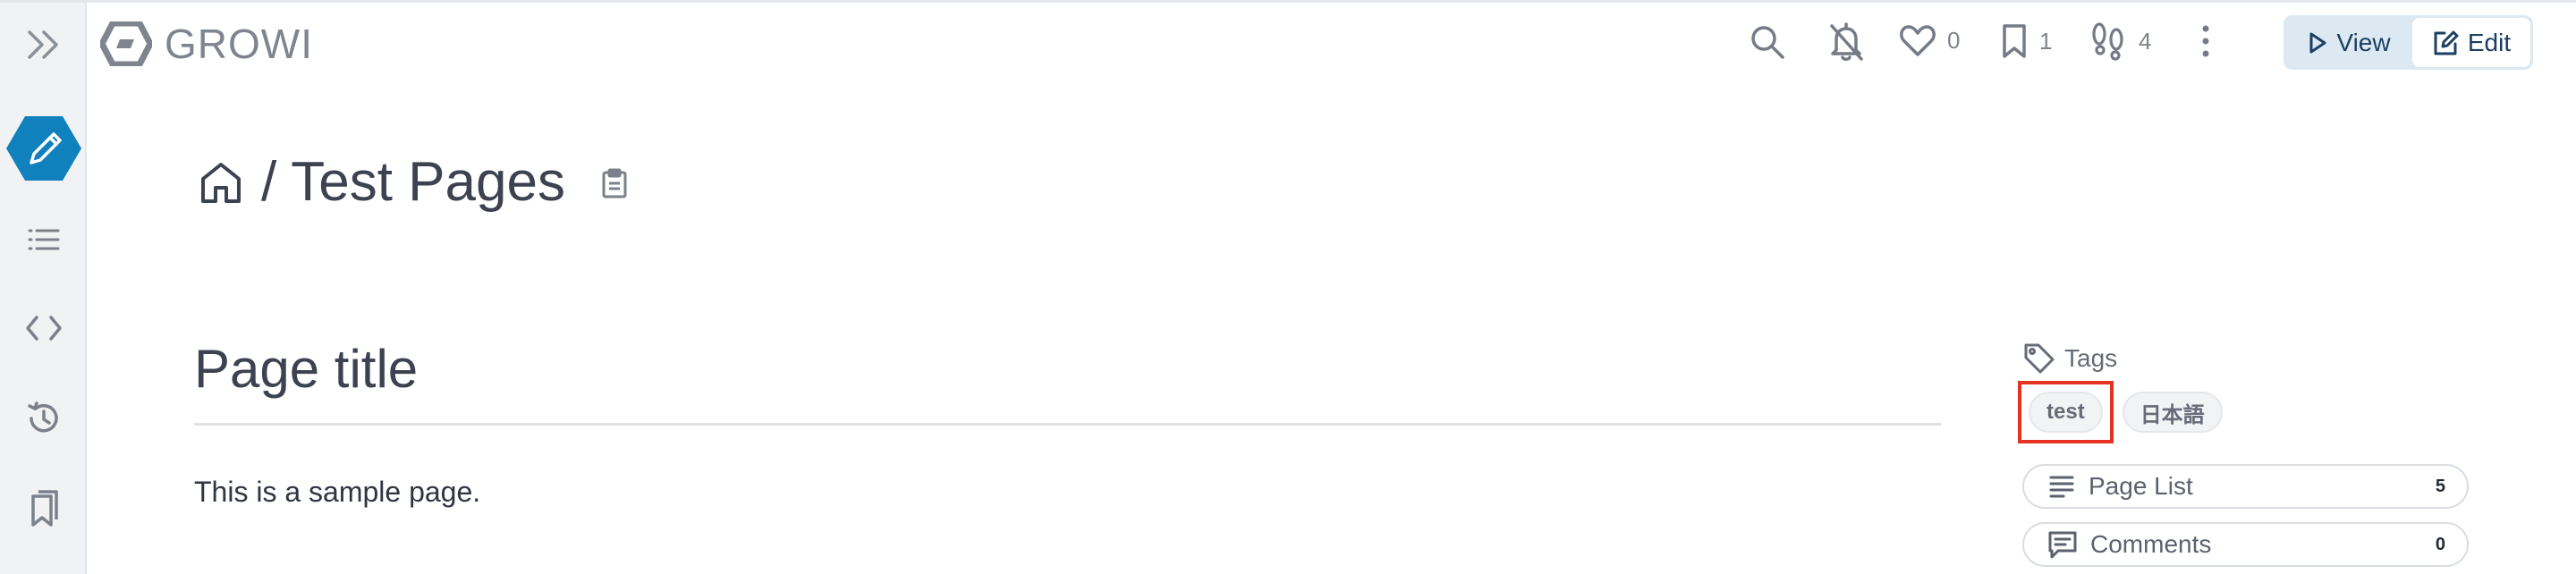  Describe the element at coordinates (2440, 544) in the screenshot. I see `comments-count: 0` at that location.